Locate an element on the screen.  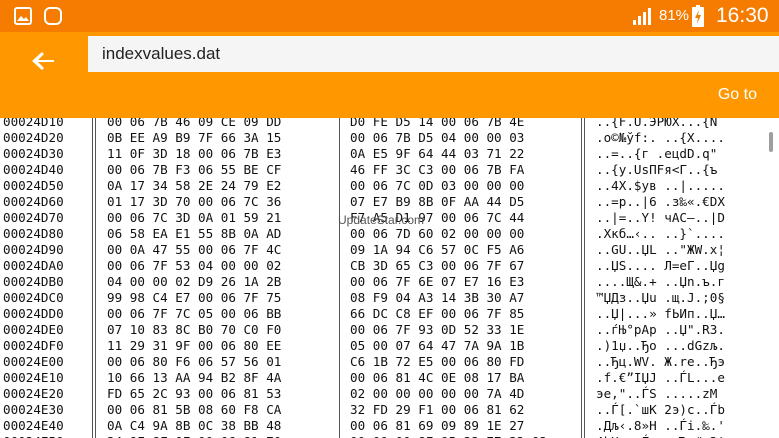
clock: 16:30 is located at coordinates (742, 15).